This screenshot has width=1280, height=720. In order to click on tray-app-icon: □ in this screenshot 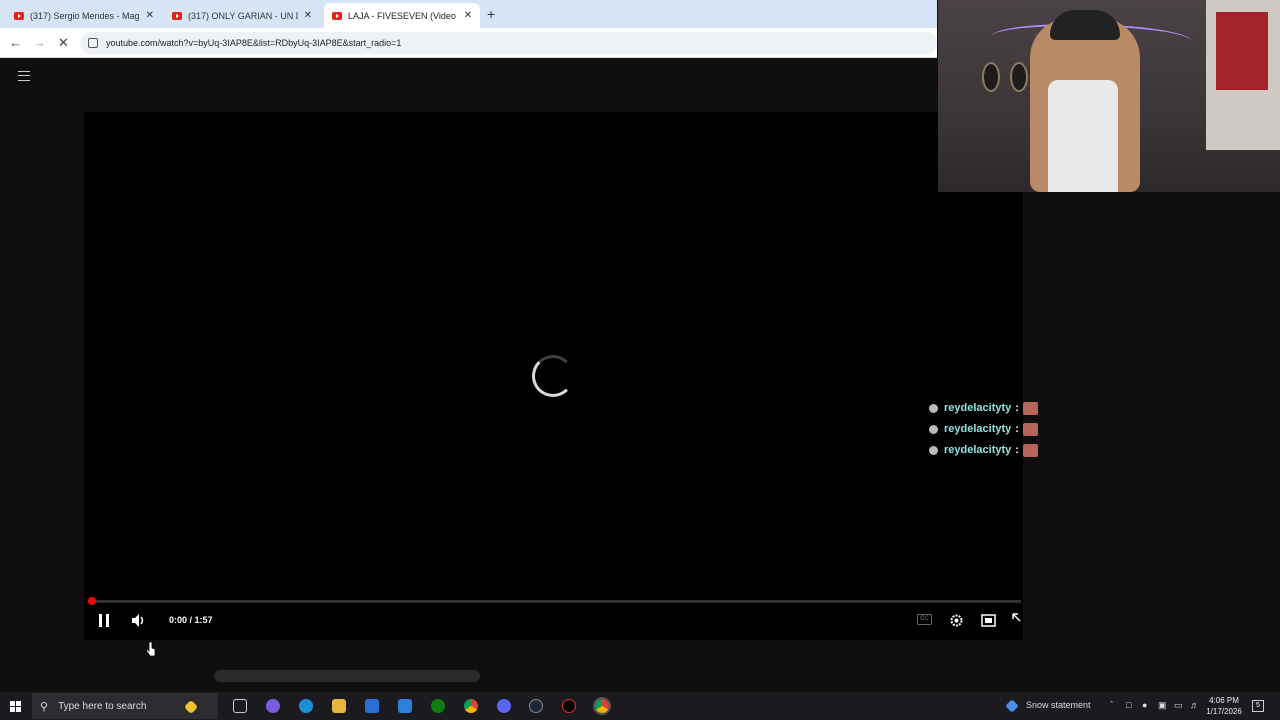, I will do `click(1128, 705)`.